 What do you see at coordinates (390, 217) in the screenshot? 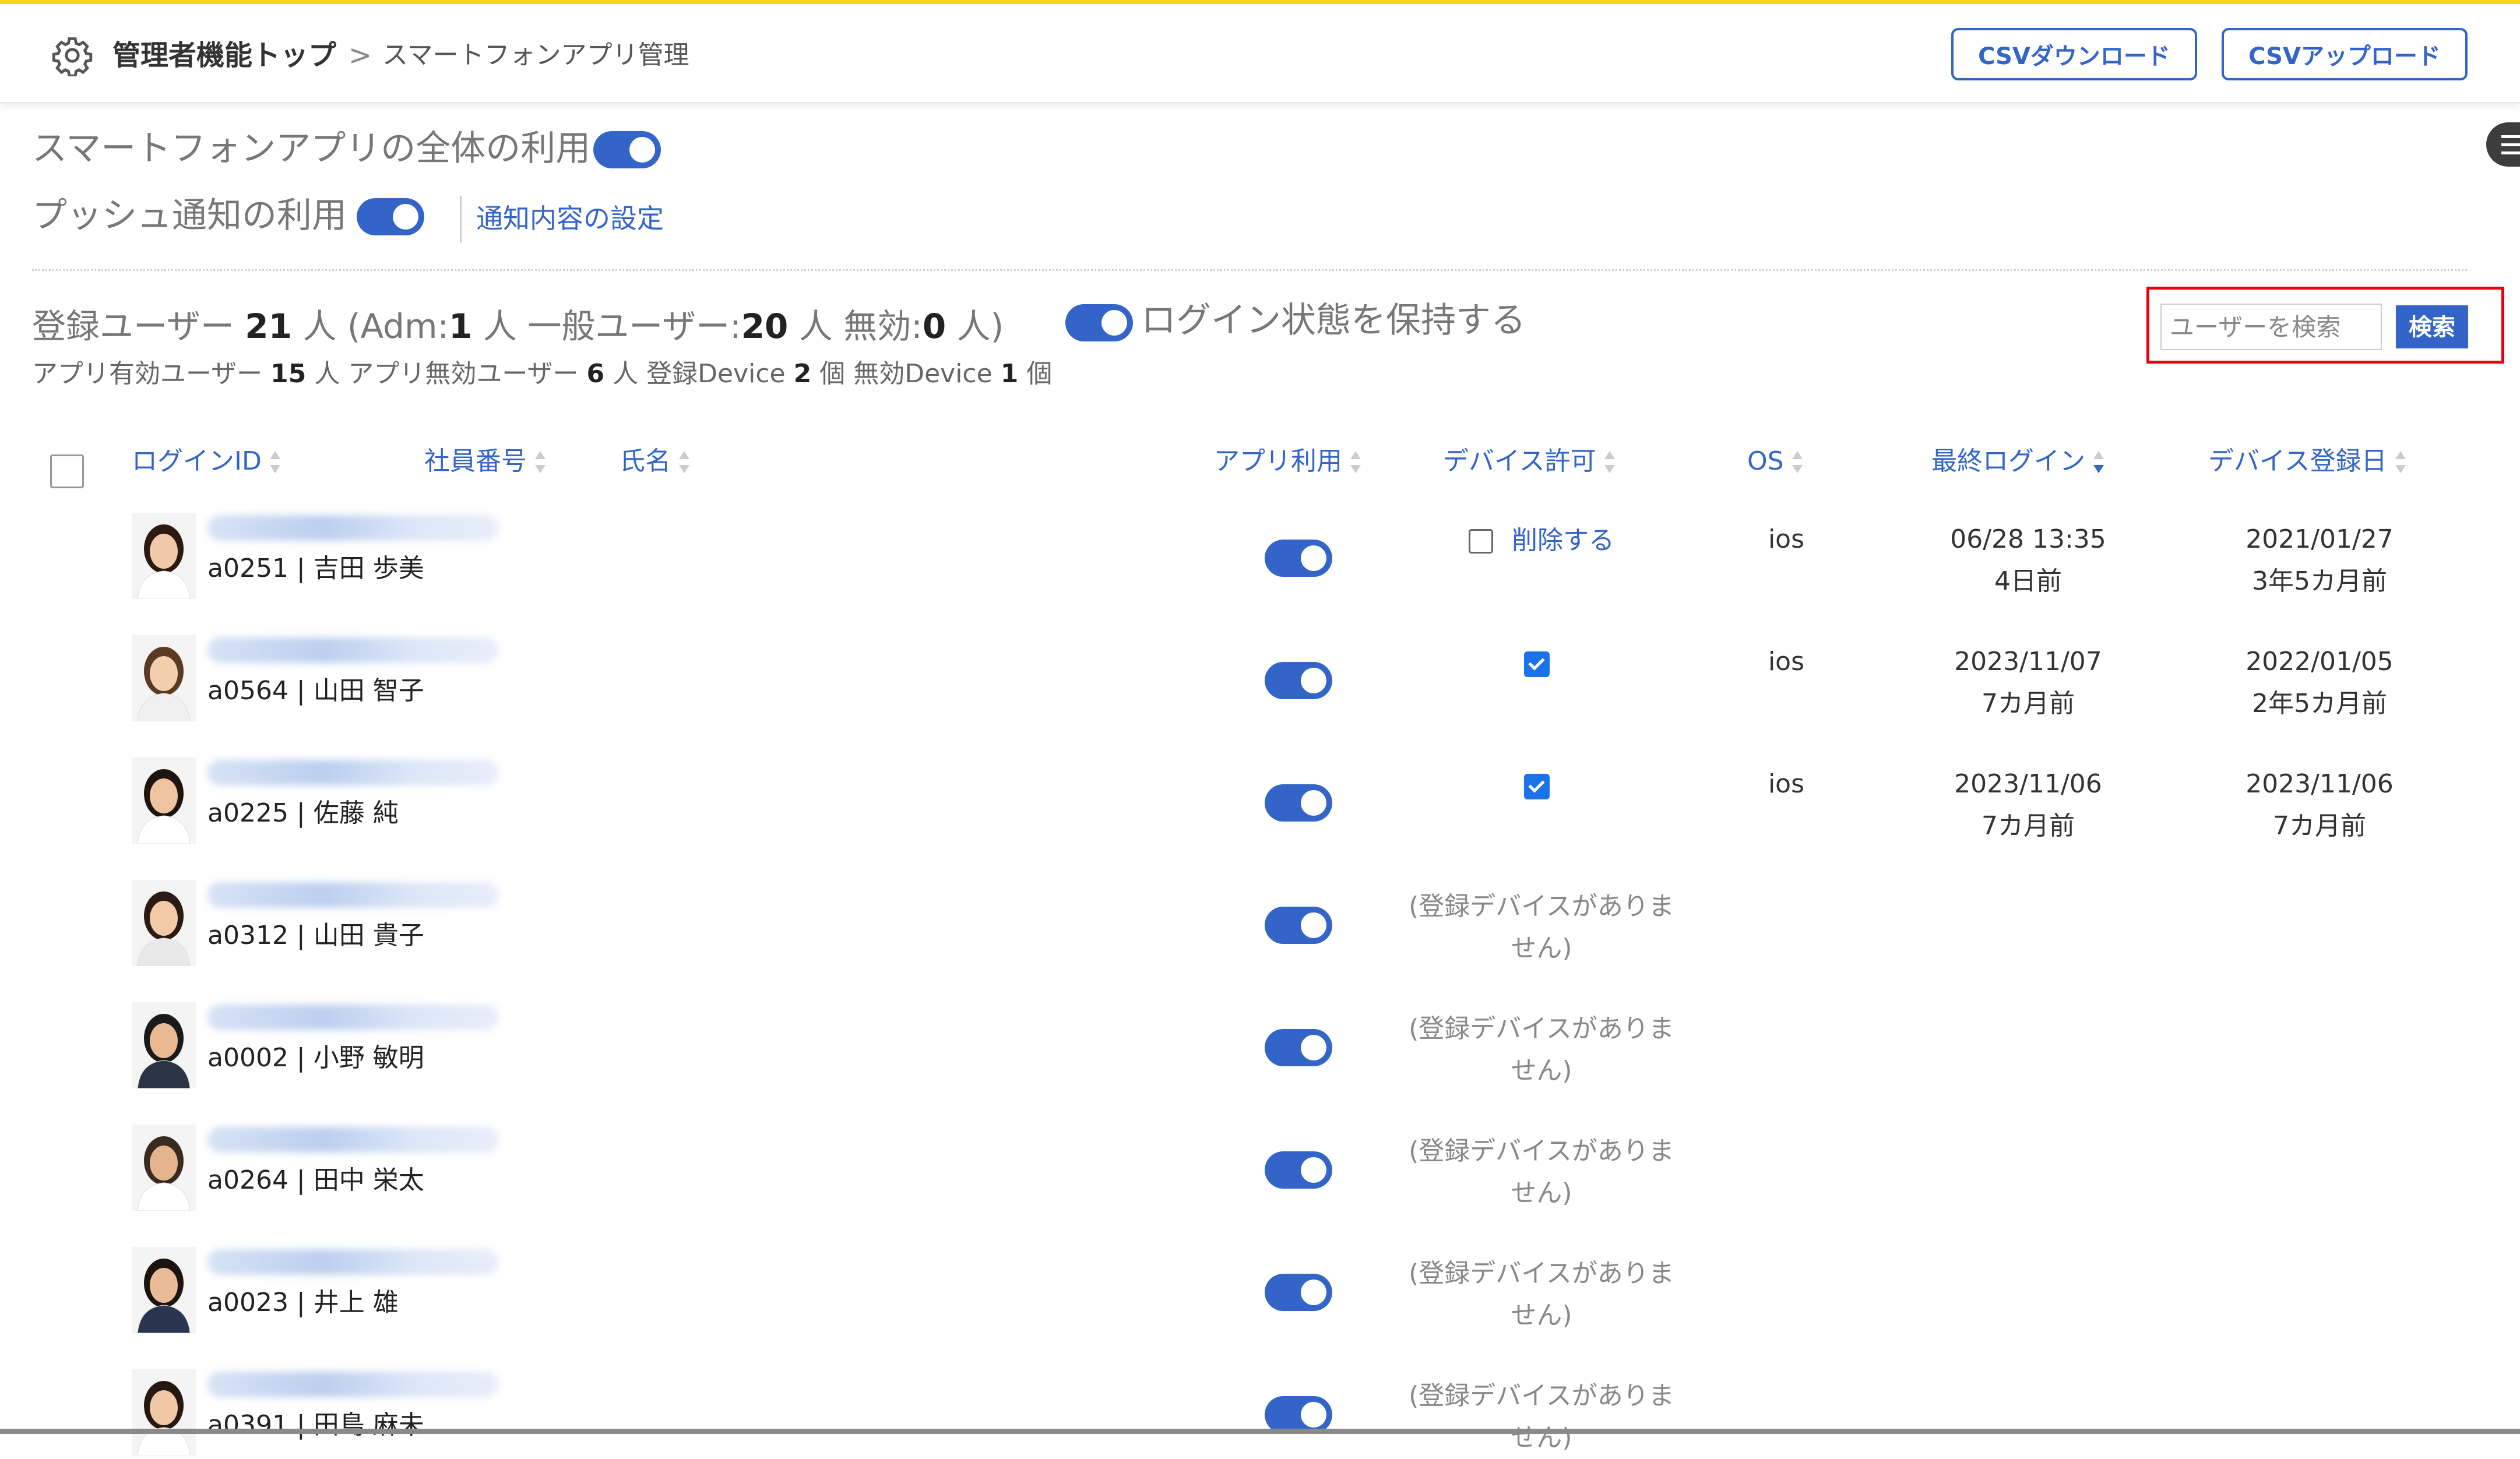
I see `push-notification-toggle` at bounding box center [390, 217].